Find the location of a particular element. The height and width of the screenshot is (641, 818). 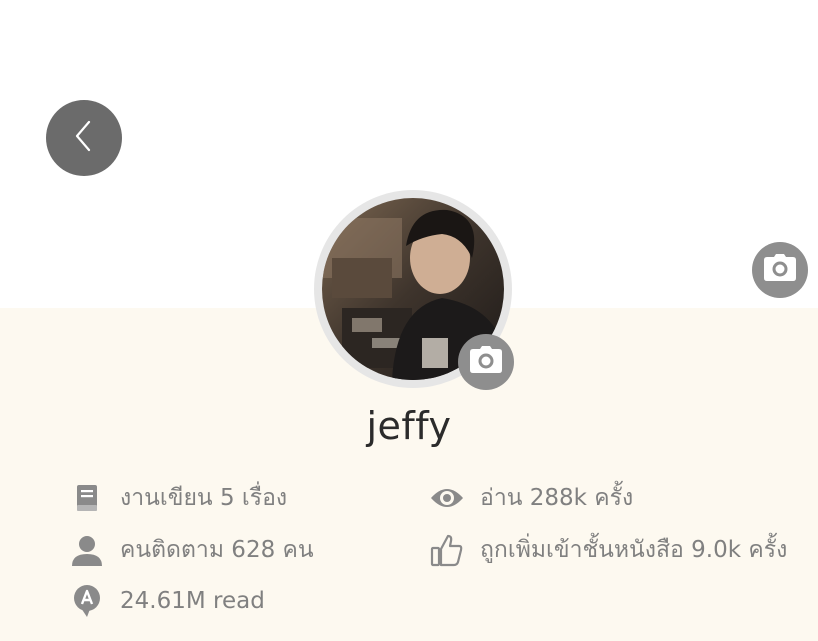

speech-badge-icon is located at coordinates (87, 601).